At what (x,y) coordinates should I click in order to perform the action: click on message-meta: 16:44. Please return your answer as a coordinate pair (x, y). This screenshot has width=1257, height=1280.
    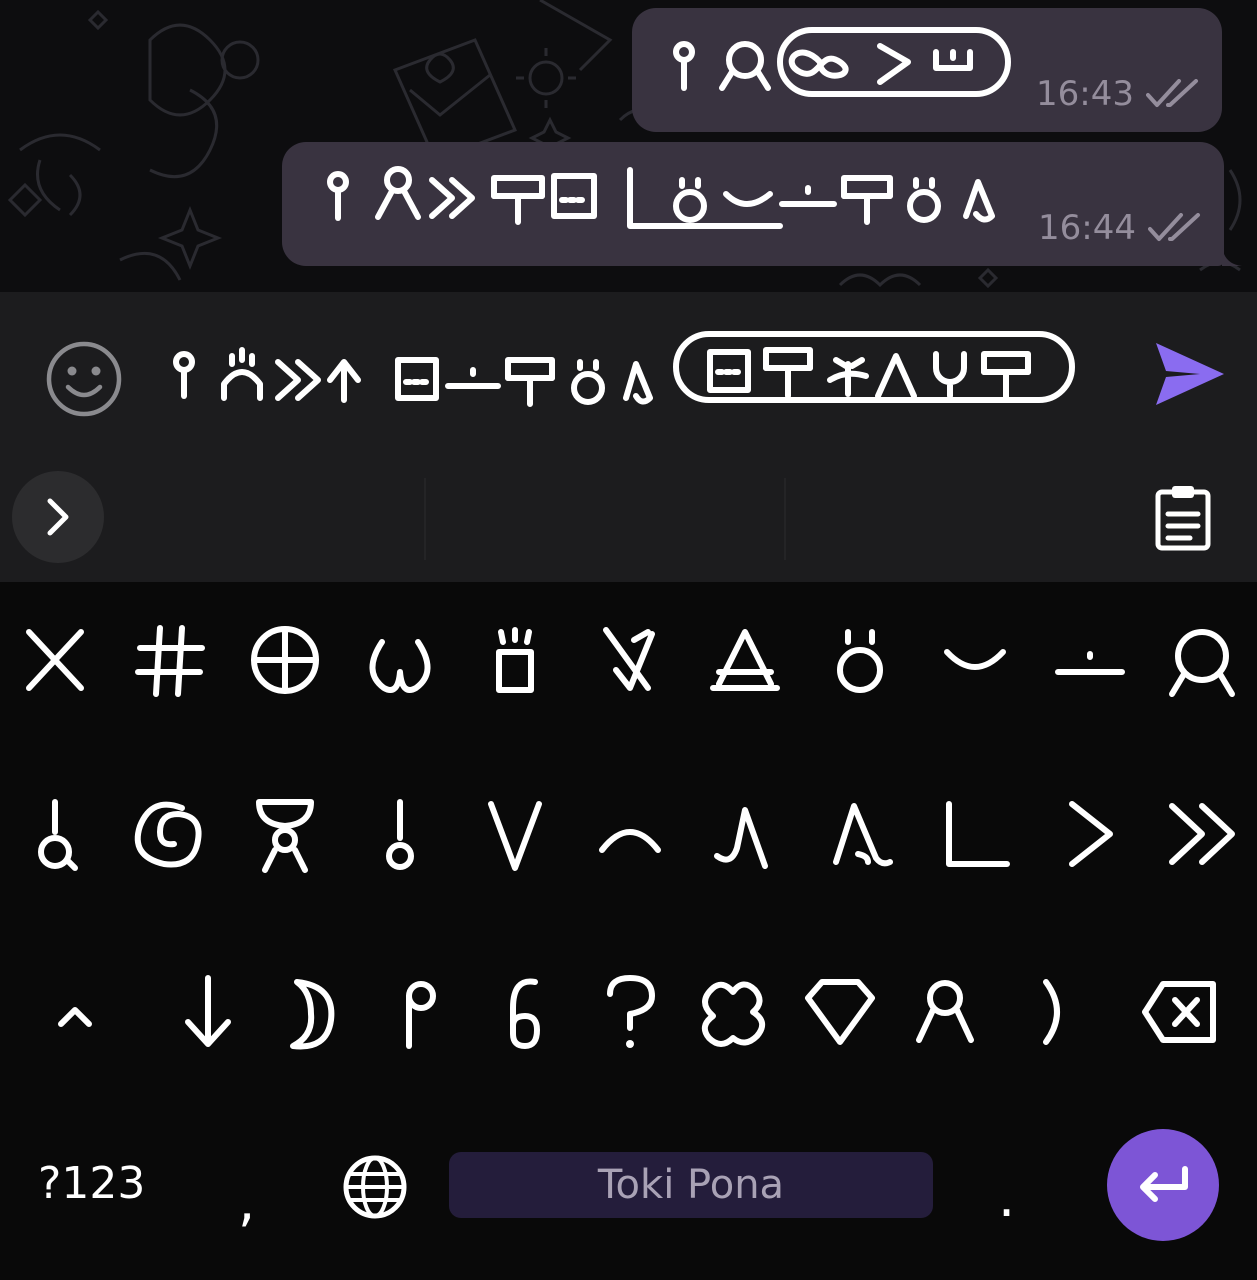
    Looking at the image, I should click on (1120, 228).